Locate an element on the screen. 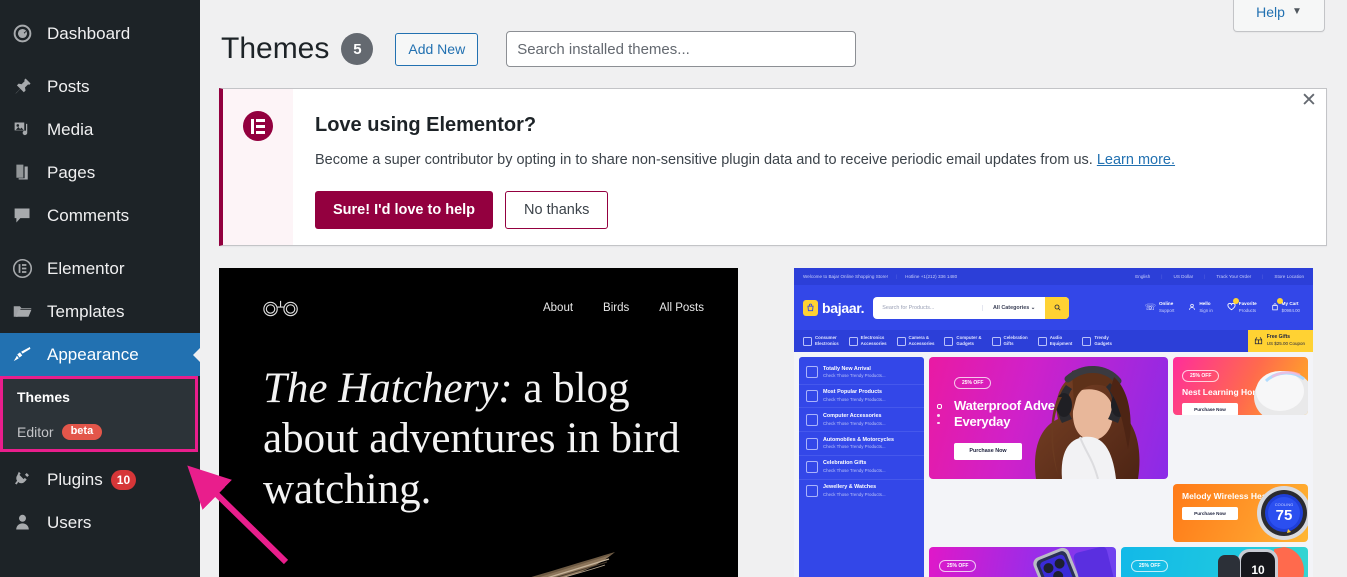  electronics-accessories-icon is located at coordinates (853, 341).